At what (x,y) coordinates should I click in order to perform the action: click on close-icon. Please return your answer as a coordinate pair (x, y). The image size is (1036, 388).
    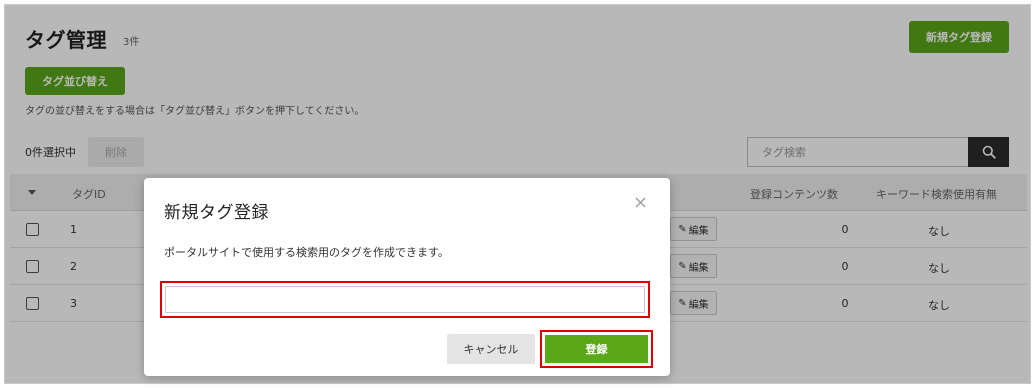
    Looking at the image, I should click on (640, 202).